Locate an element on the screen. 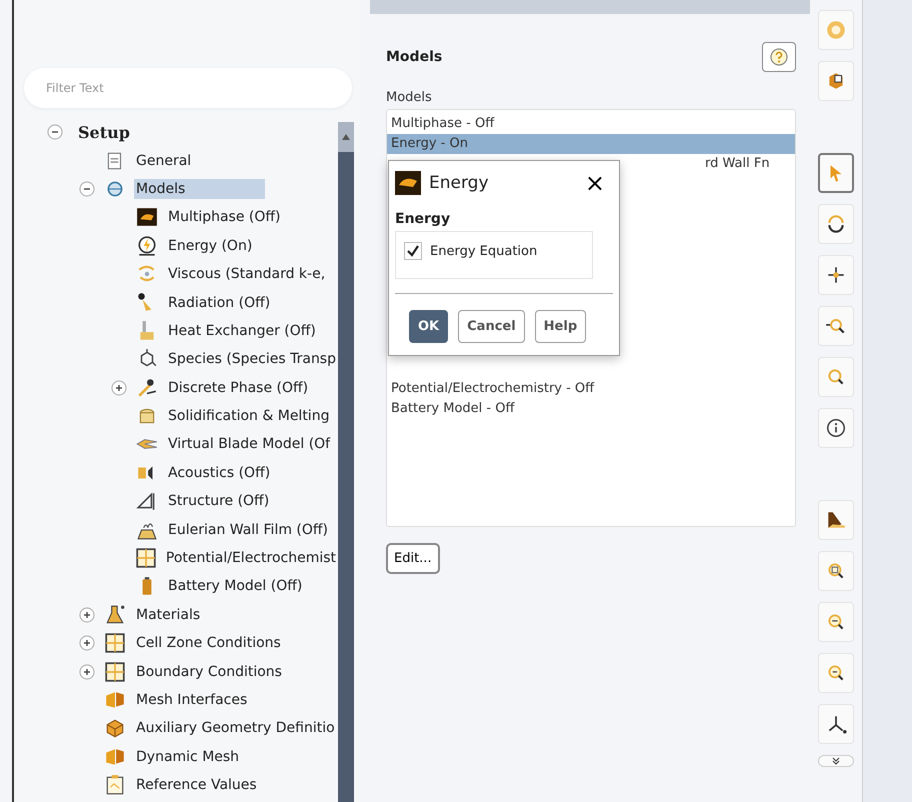 The width and height of the screenshot is (912, 802). list-item: Potential/Electrochemistry - Off is located at coordinates (591, 389).